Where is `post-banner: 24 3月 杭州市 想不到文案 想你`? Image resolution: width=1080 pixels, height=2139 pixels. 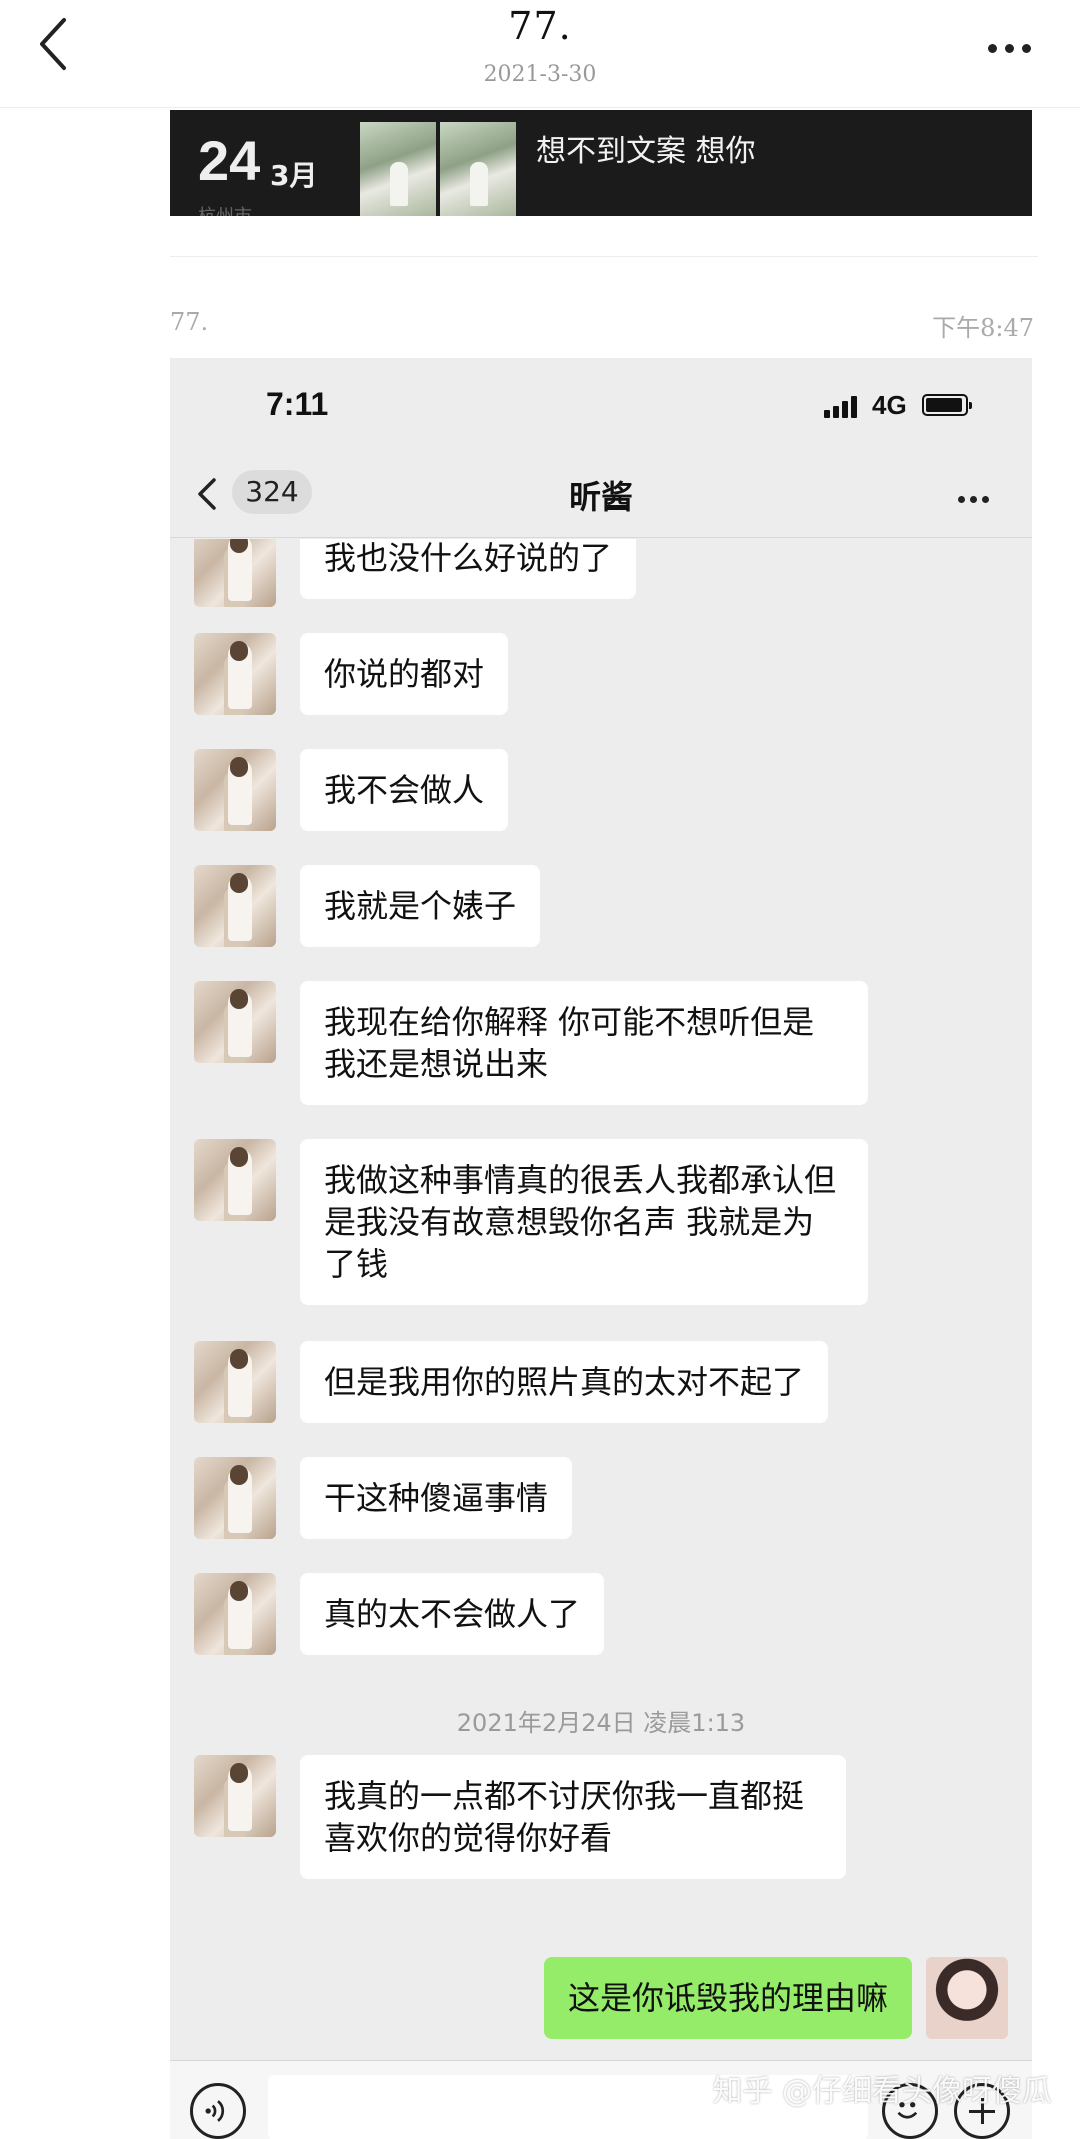
post-banner: 24 3月 杭州市 想不到文案 想你 is located at coordinates (601, 163).